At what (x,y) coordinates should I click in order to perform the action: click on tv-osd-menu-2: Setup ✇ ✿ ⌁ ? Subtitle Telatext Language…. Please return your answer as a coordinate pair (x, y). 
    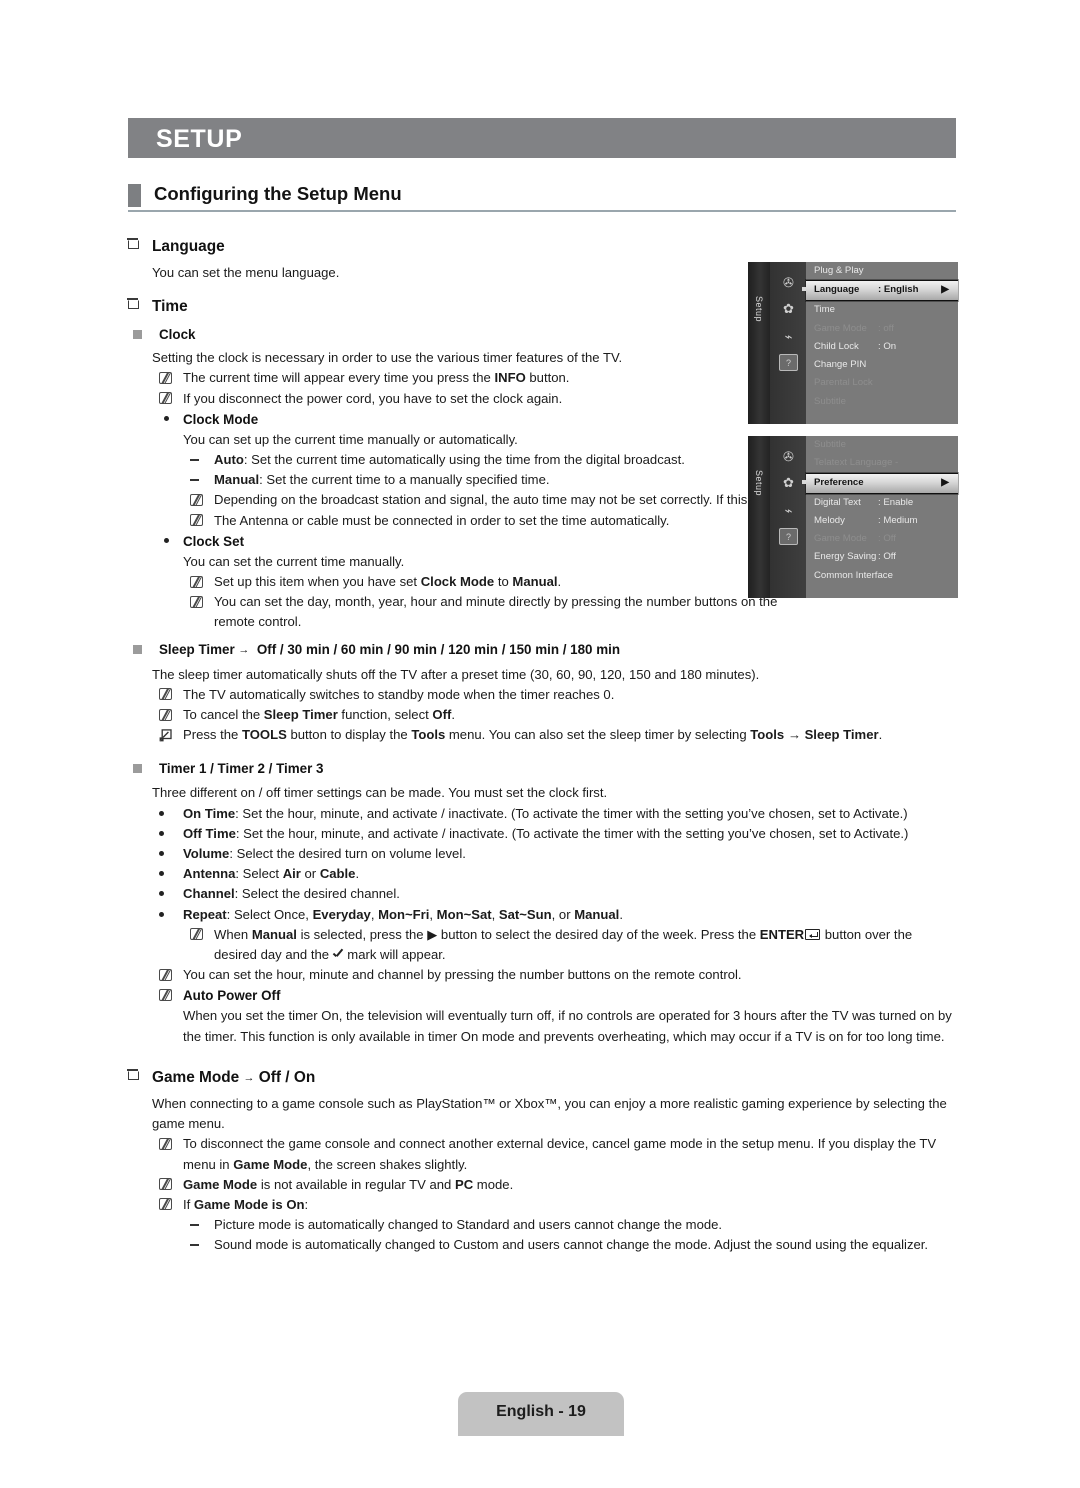
    Looking at the image, I should click on (853, 517).